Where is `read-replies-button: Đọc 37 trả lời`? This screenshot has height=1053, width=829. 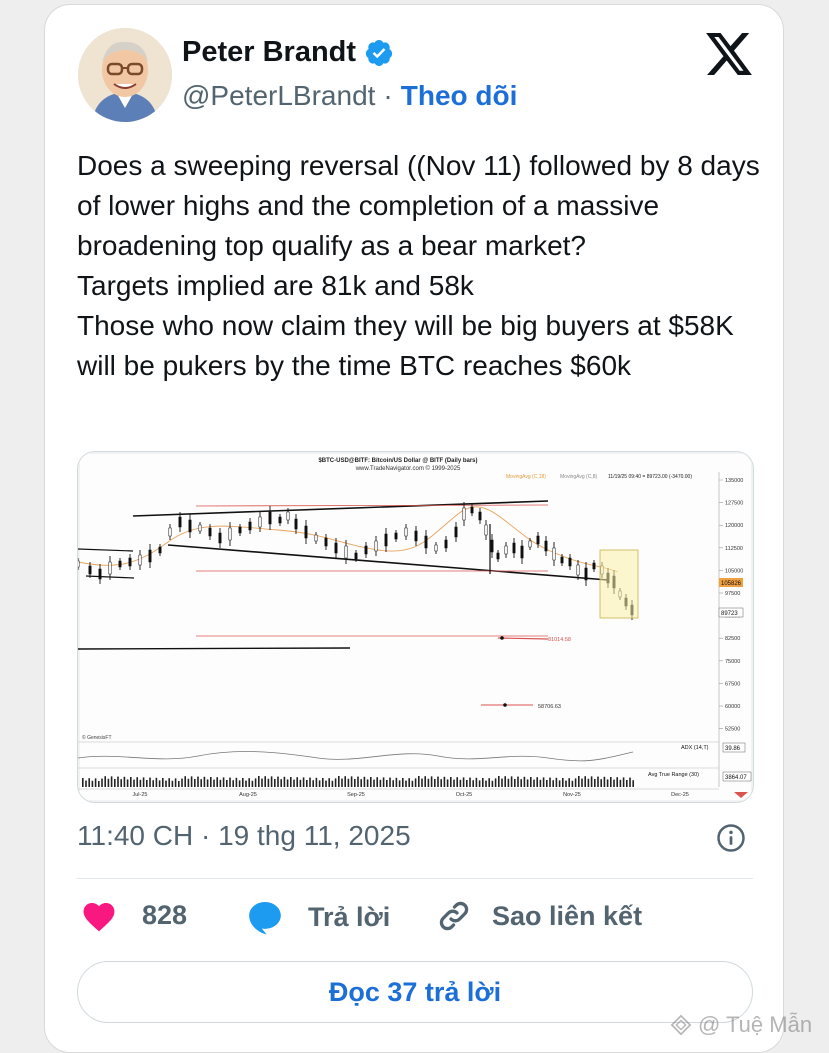 read-replies-button: Đọc 37 trả lời is located at coordinates (415, 992).